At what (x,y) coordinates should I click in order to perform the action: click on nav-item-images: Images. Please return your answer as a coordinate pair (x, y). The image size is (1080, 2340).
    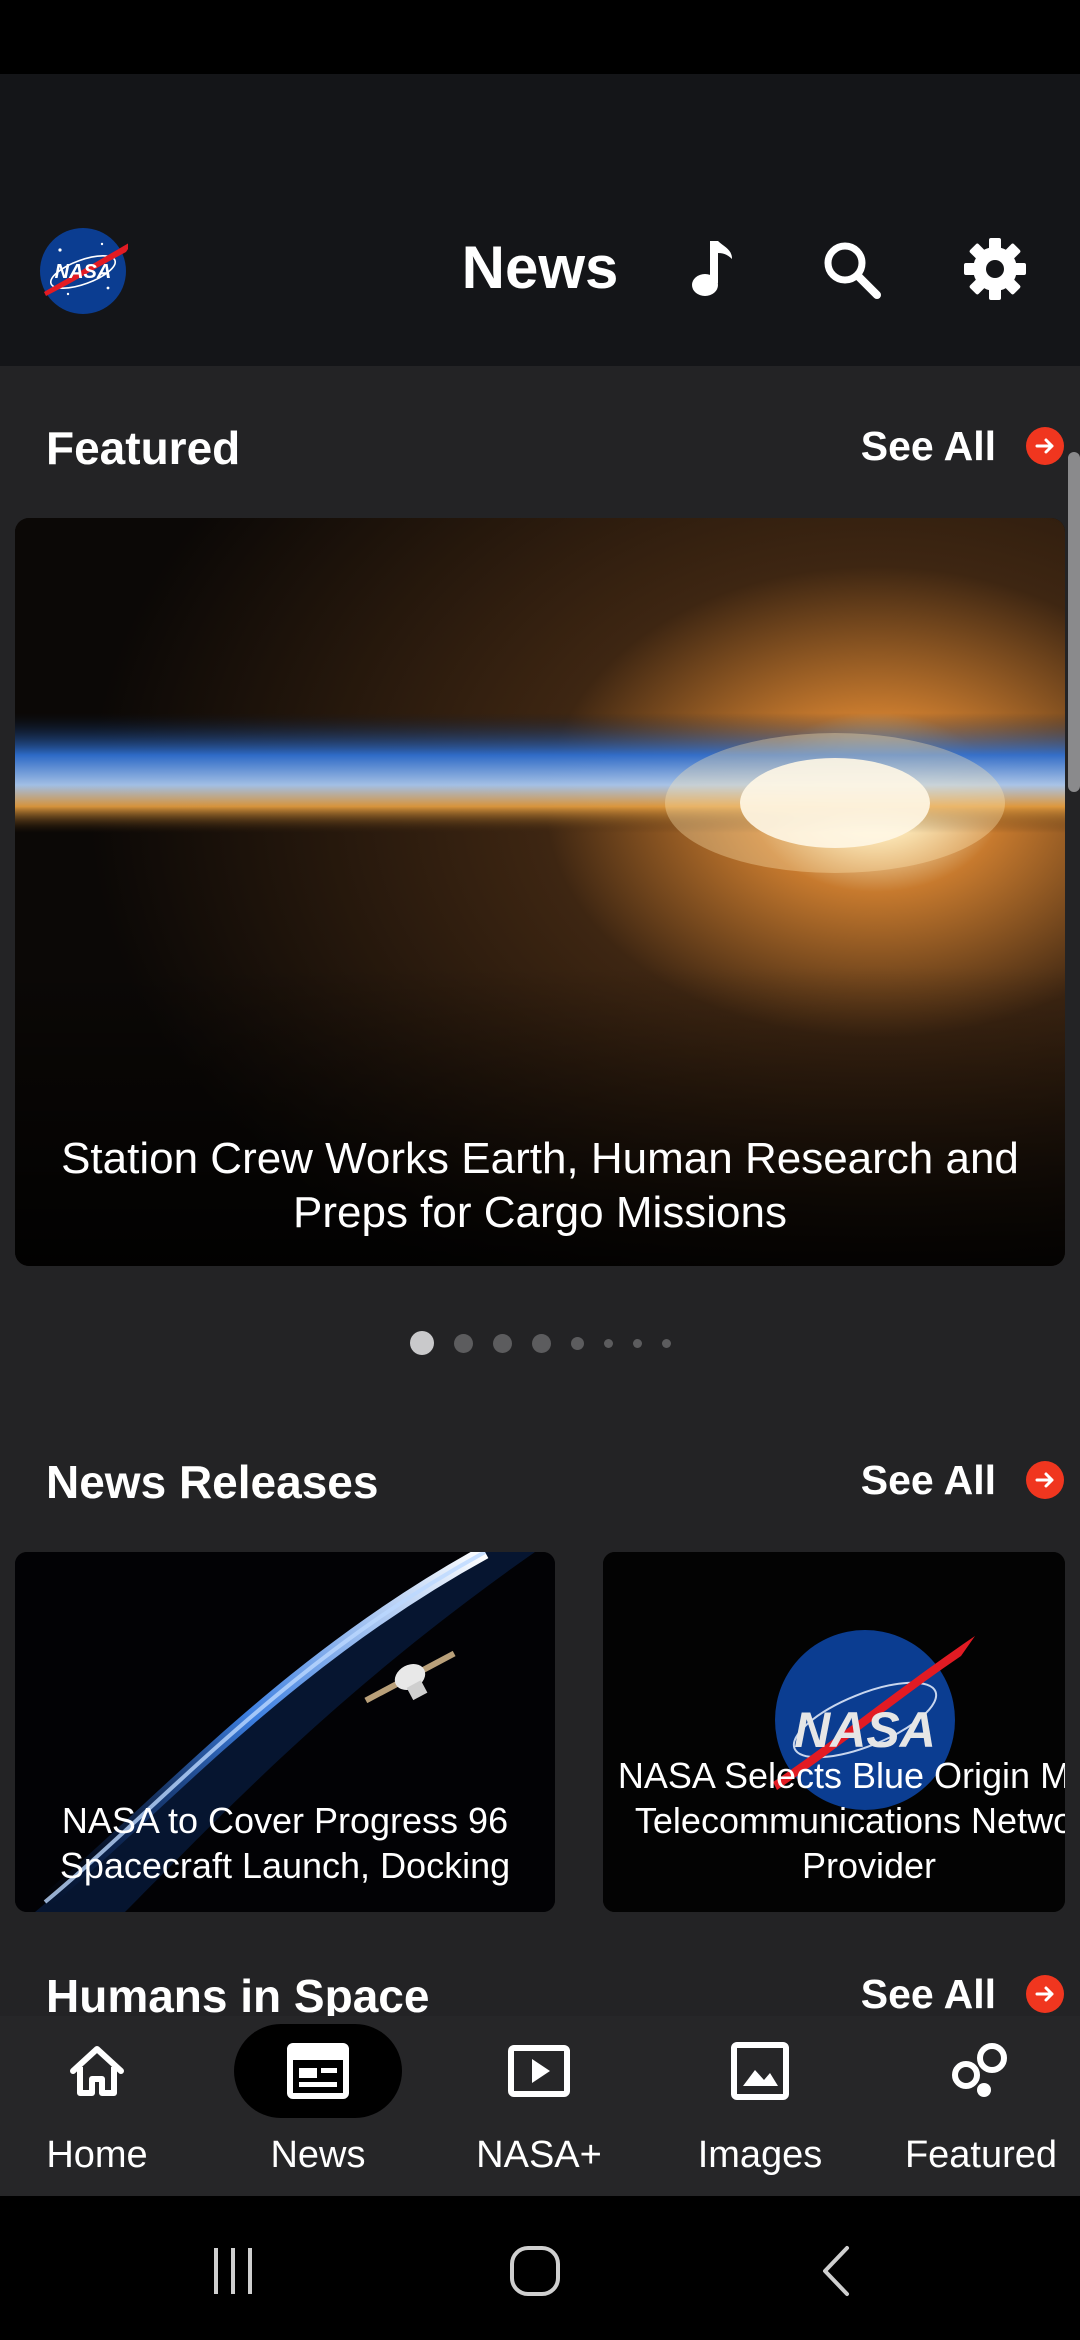
    Looking at the image, I should click on (760, 2106).